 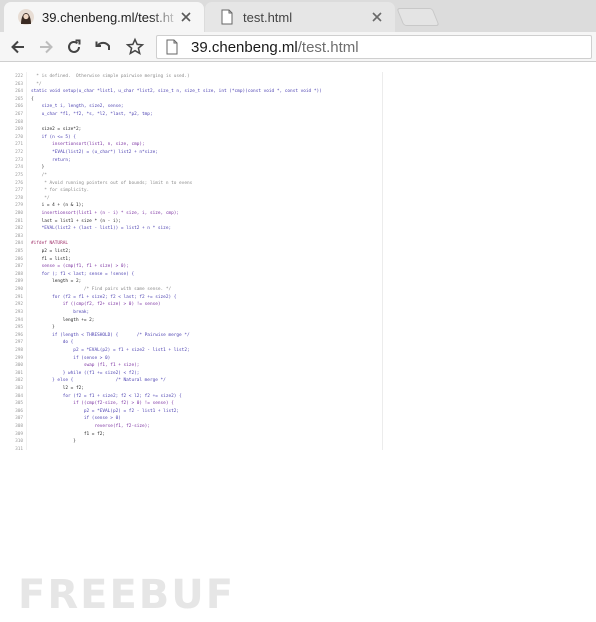 I want to click on code-text: p2 = *EVAL(p2) = f2 - list1 + list2;, so click(x=105, y=411).